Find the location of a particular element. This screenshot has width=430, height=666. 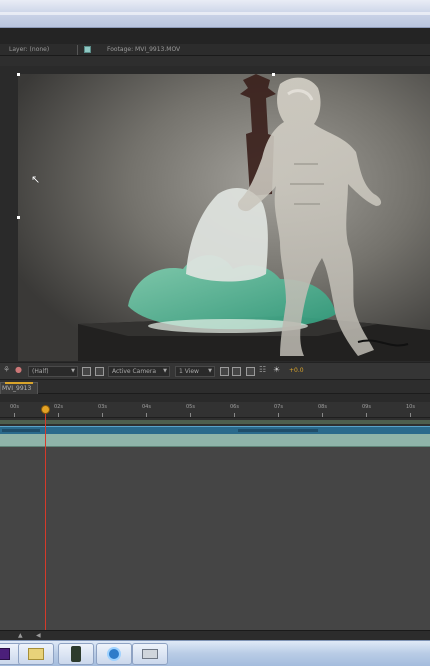

layer-handle-top-left is located at coordinates (18, 74).